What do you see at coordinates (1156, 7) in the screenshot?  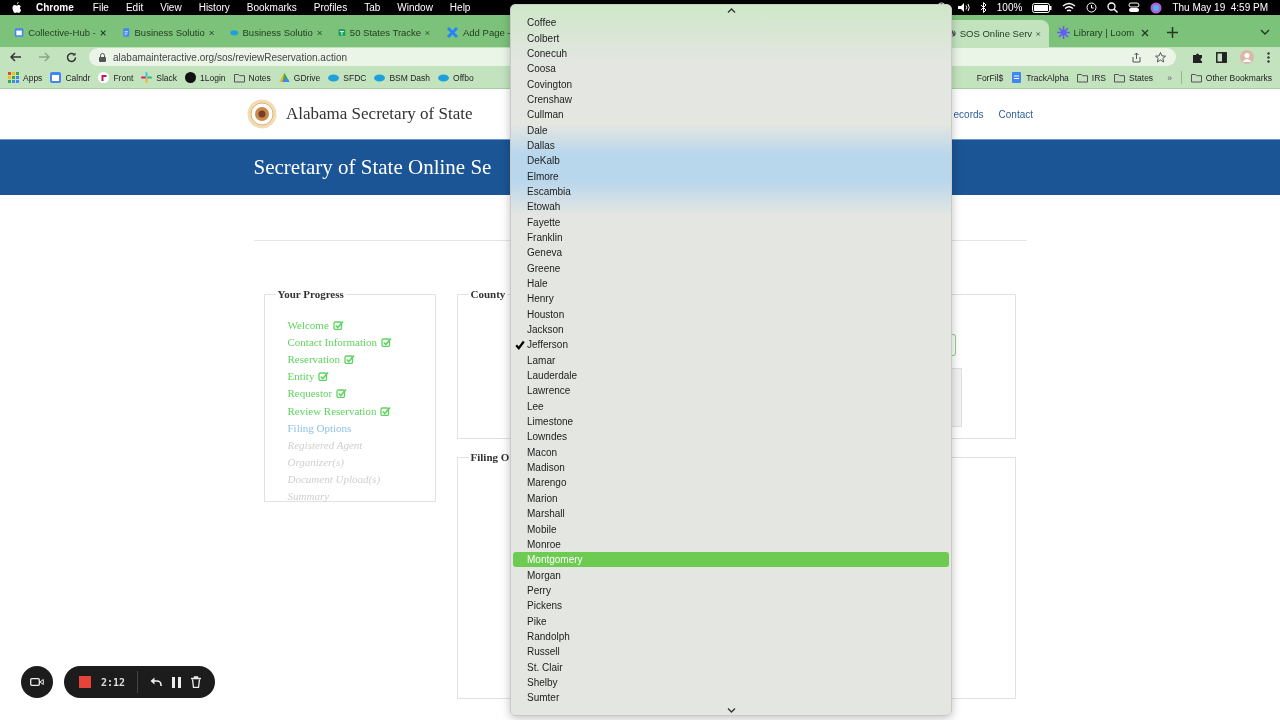 I see `orb-icon` at bounding box center [1156, 7].